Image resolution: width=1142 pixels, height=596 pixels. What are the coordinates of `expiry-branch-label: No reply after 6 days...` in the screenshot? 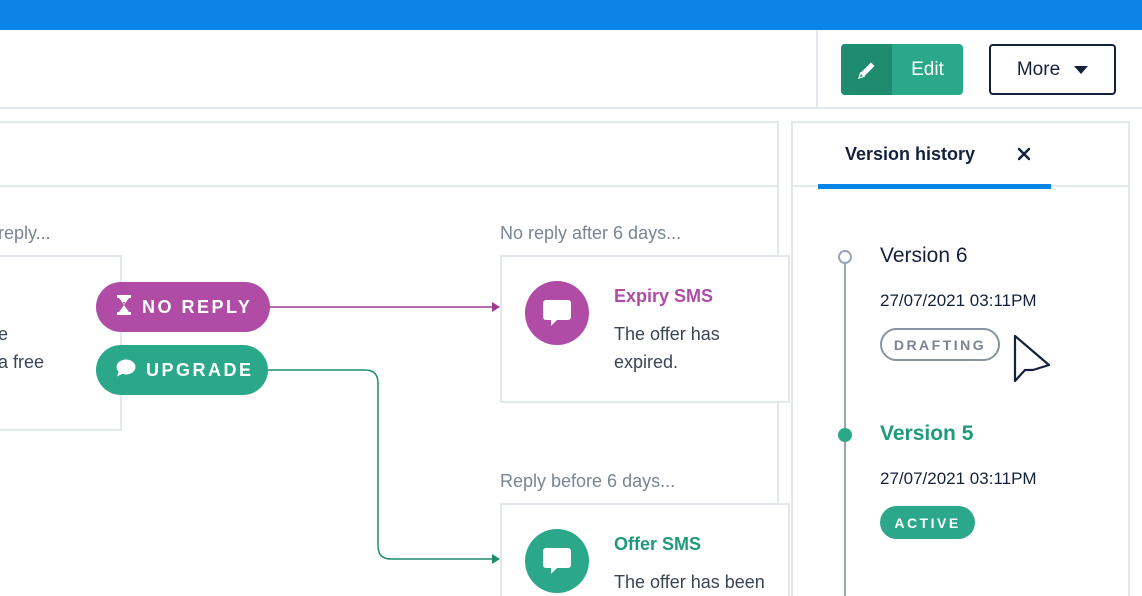 It's located at (591, 233).